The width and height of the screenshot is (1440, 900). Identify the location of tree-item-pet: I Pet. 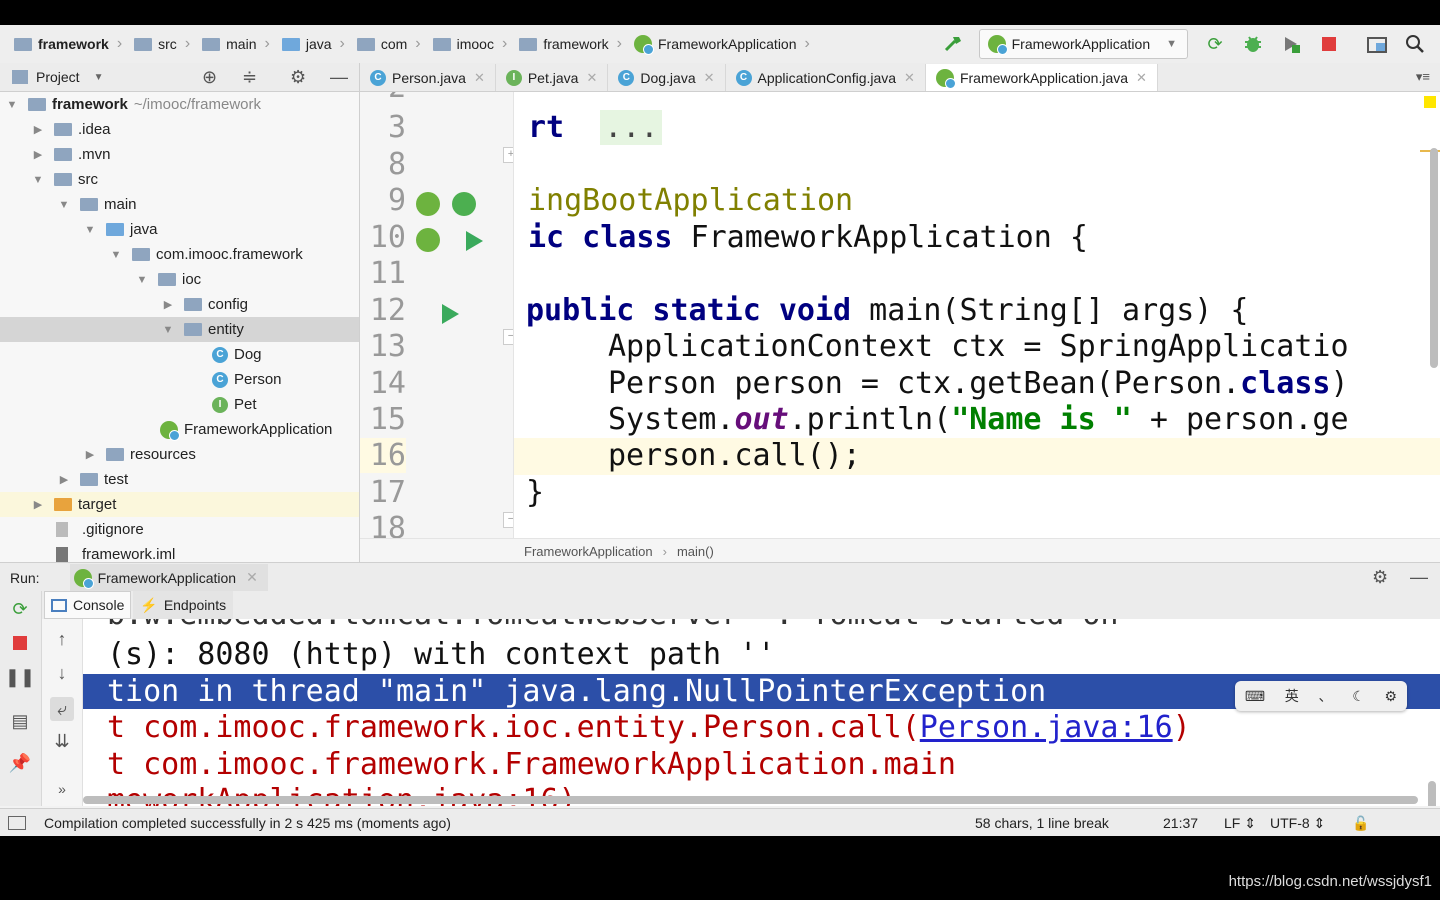
(179, 404).